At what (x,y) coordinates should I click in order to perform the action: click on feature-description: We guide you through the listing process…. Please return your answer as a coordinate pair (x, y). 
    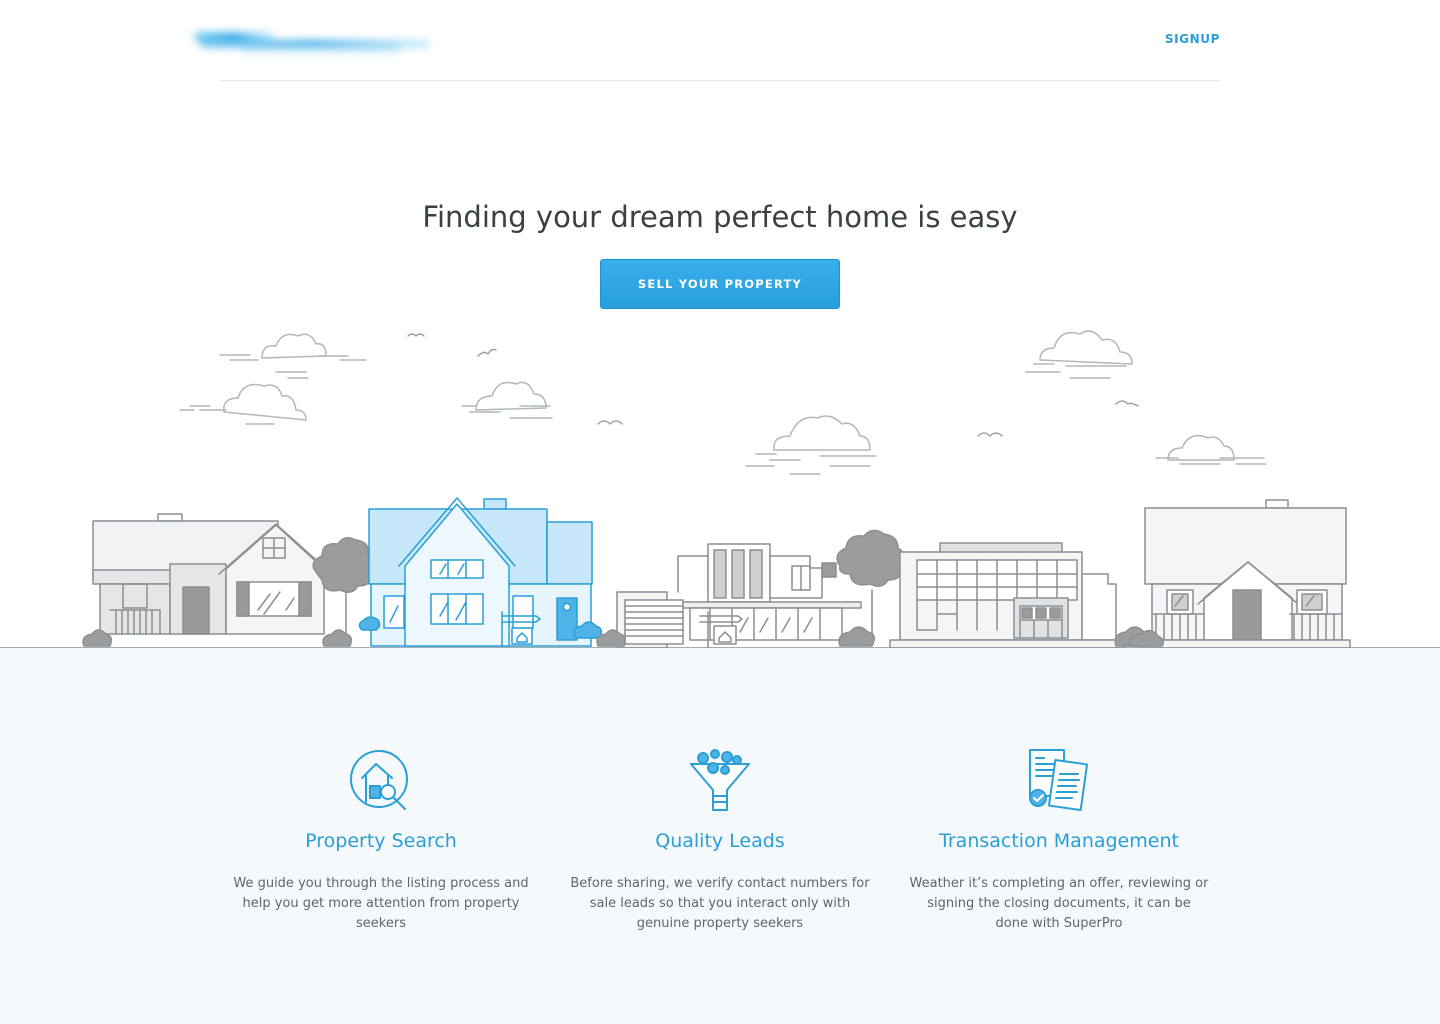
    Looking at the image, I should click on (381, 903).